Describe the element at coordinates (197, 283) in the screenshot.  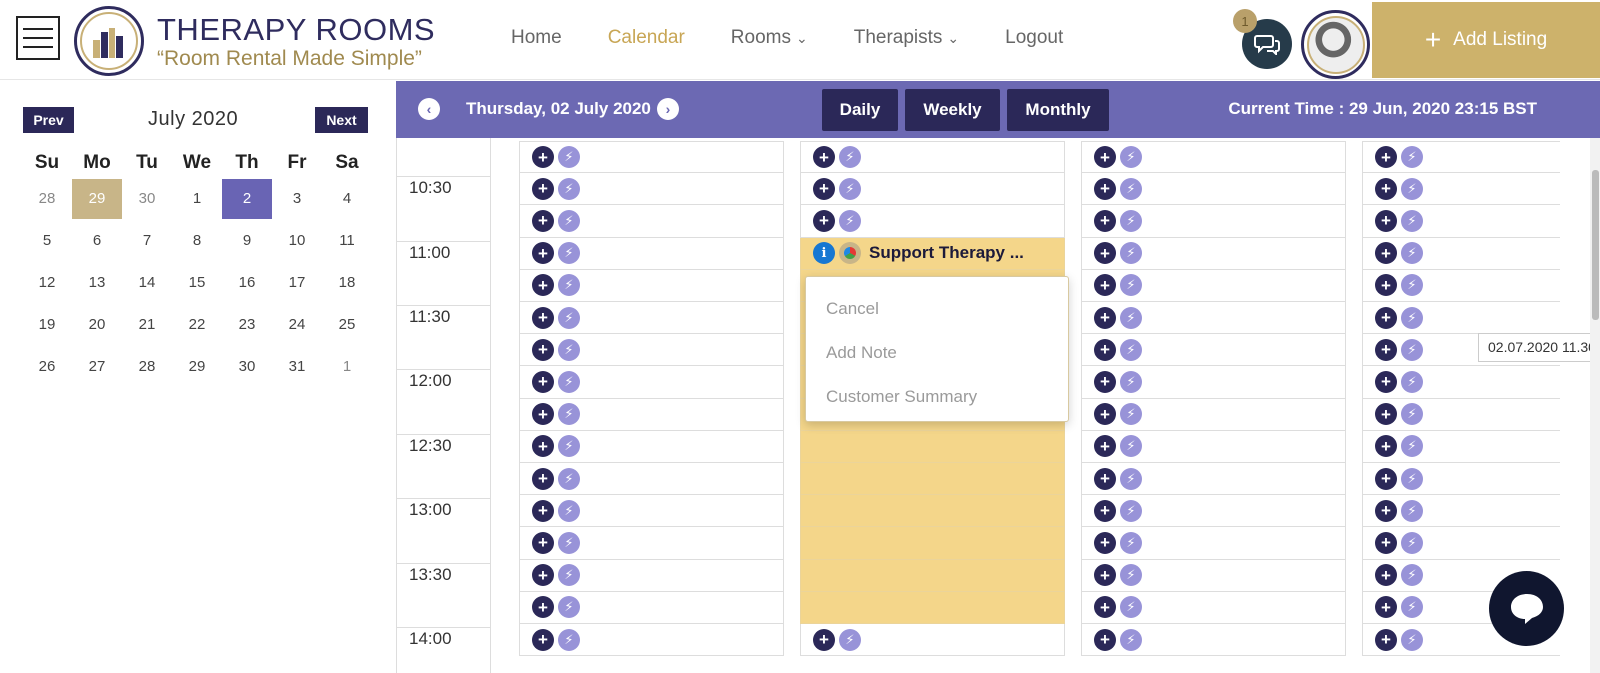
I see `calendar-day: 15` at that location.